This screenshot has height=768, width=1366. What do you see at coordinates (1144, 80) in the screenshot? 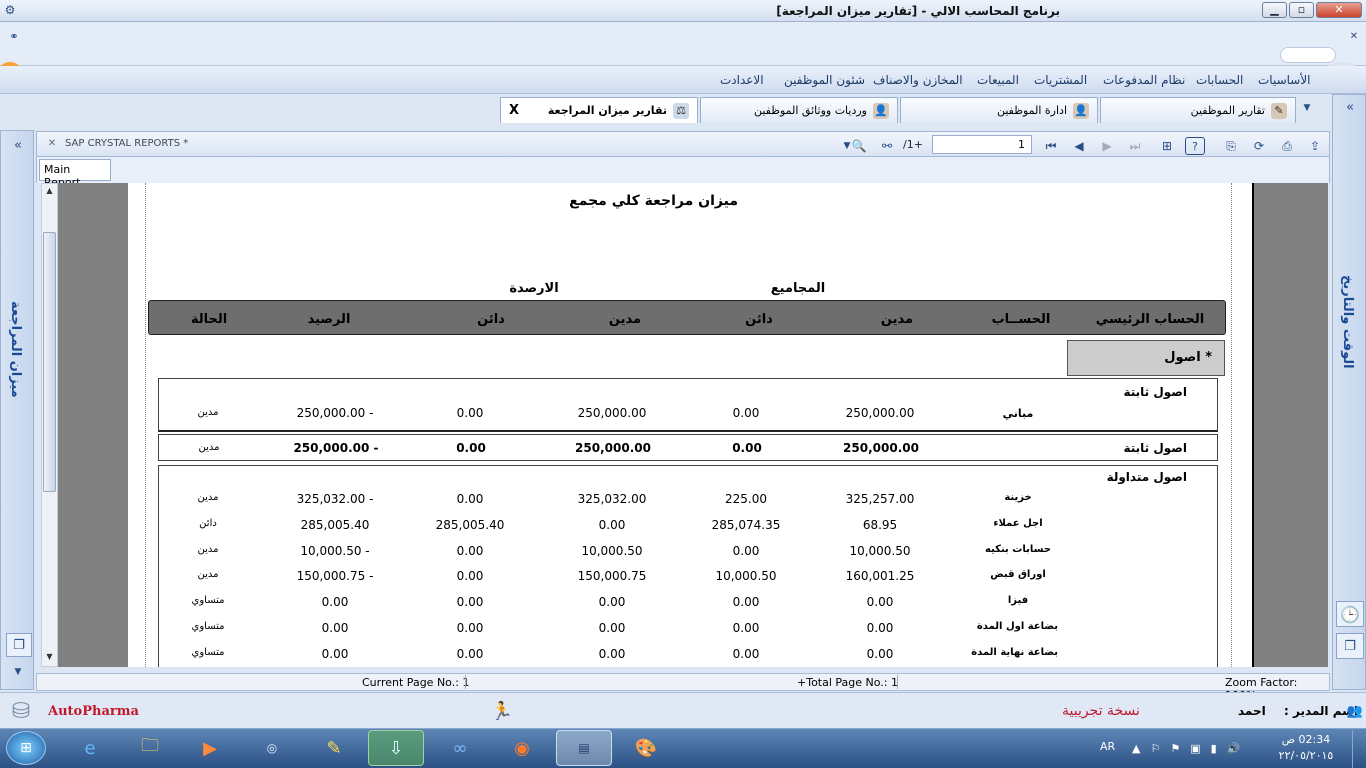
I see `menu-payments: نظام المدفوعات` at bounding box center [1144, 80].